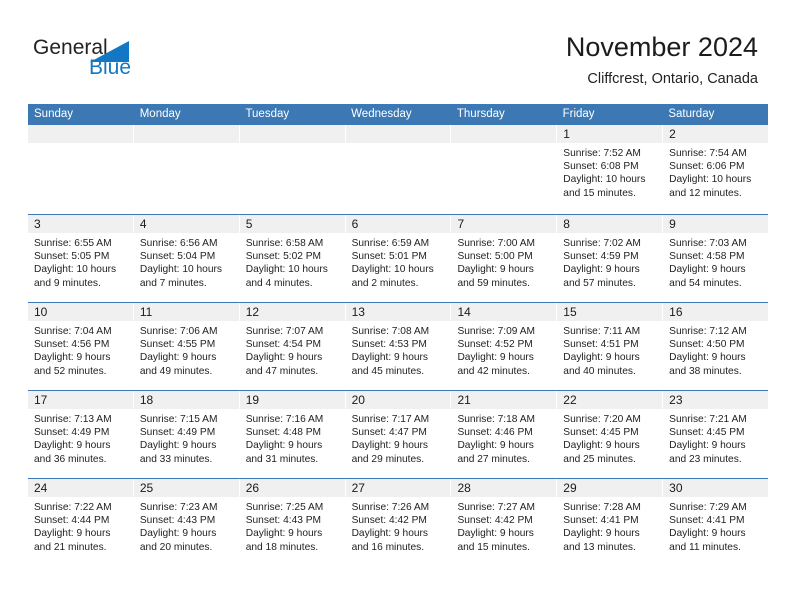 This screenshot has width=792, height=612. What do you see at coordinates (705, 371) in the screenshot?
I see `daylight-duration-line2: and 38 minutes.` at bounding box center [705, 371].